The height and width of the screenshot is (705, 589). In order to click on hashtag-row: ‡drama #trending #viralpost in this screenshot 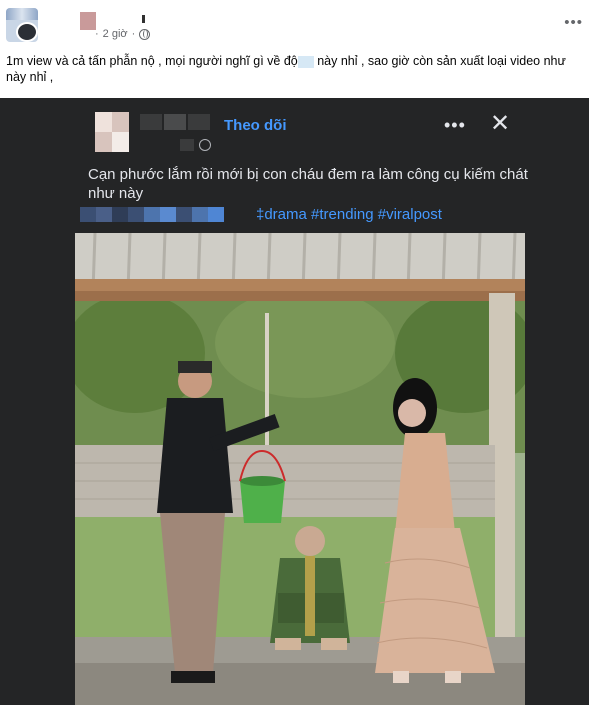, I will do `click(310, 215)`.